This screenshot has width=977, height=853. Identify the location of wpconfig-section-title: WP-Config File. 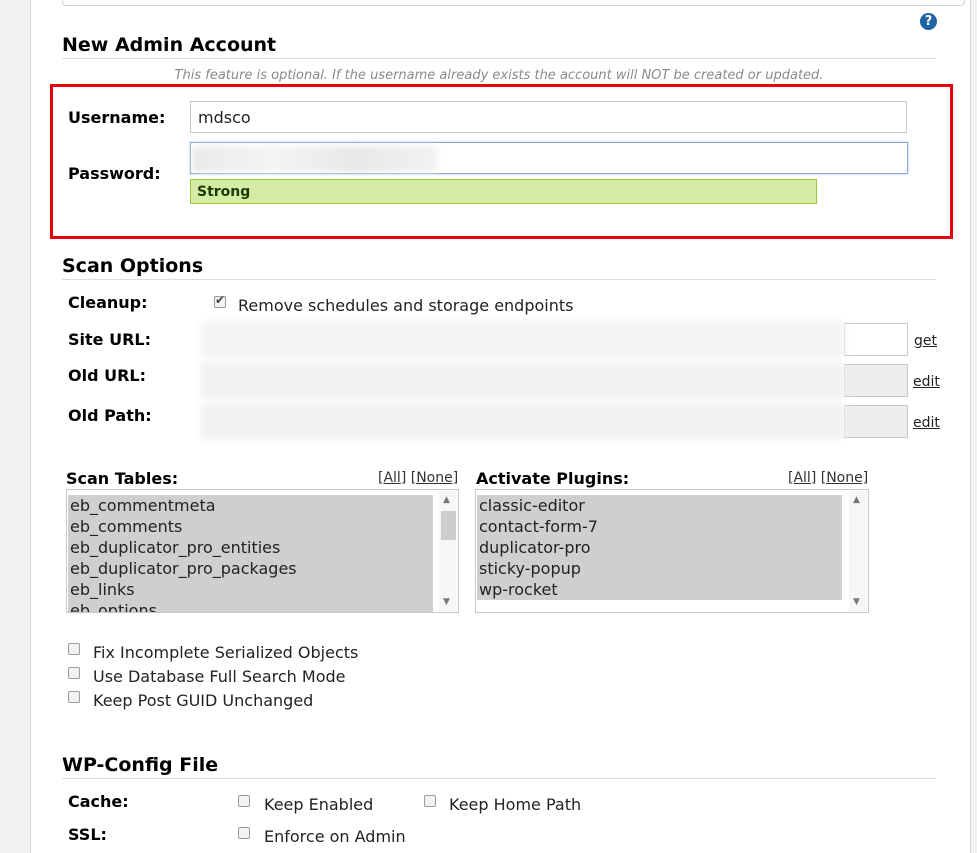
(140, 765).